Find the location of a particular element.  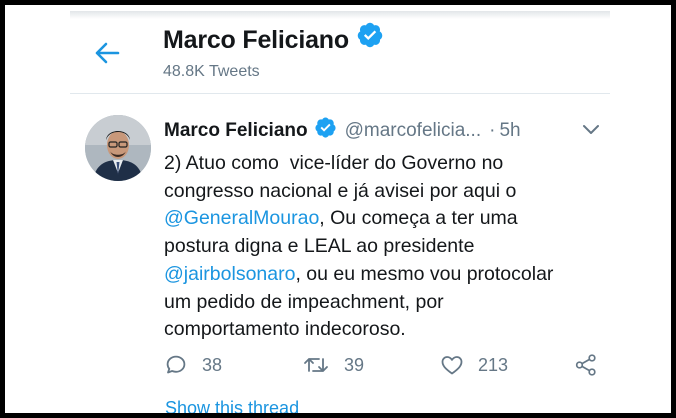

tweet-text-line: comportamento indecoroso. is located at coordinates (285, 329).